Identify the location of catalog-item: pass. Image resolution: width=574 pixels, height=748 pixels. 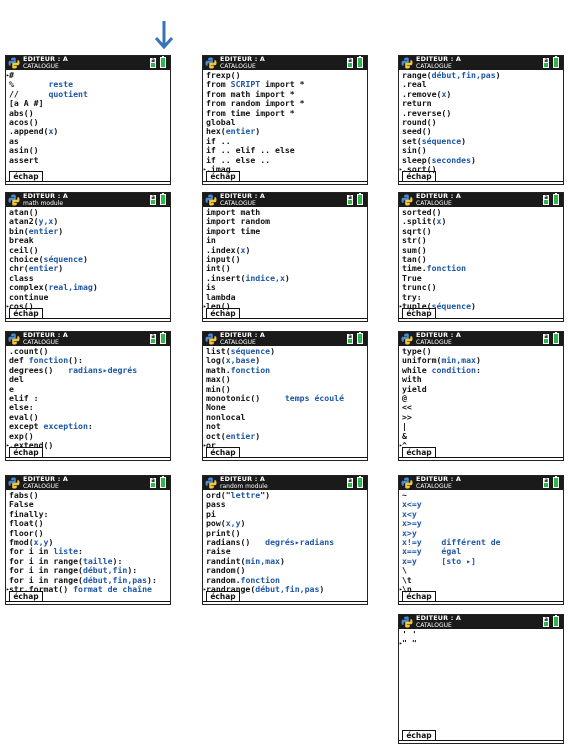
(285, 504).